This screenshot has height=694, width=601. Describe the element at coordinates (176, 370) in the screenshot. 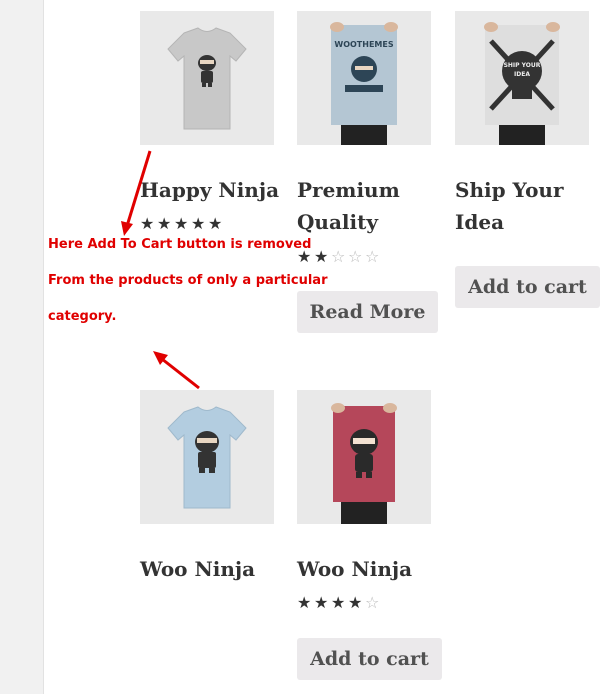

I see `arrow-down-icon` at that location.